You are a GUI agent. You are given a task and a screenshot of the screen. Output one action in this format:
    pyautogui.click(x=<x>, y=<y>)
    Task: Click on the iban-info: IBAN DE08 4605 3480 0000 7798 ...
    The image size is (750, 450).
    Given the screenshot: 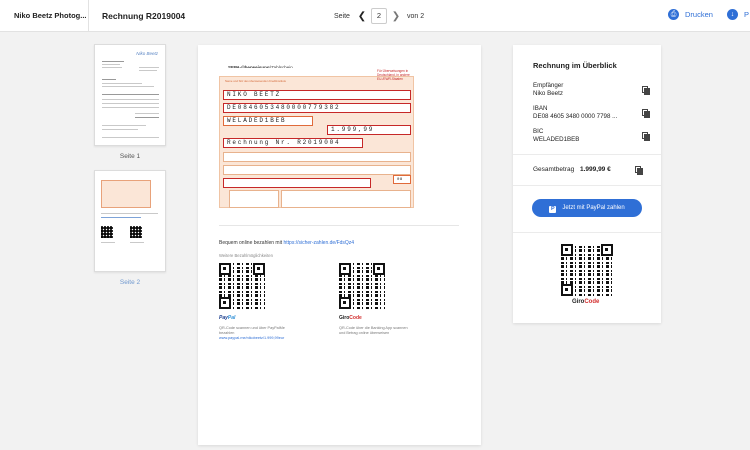 What is the action you would take?
    pyautogui.click(x=591, y=113)
    